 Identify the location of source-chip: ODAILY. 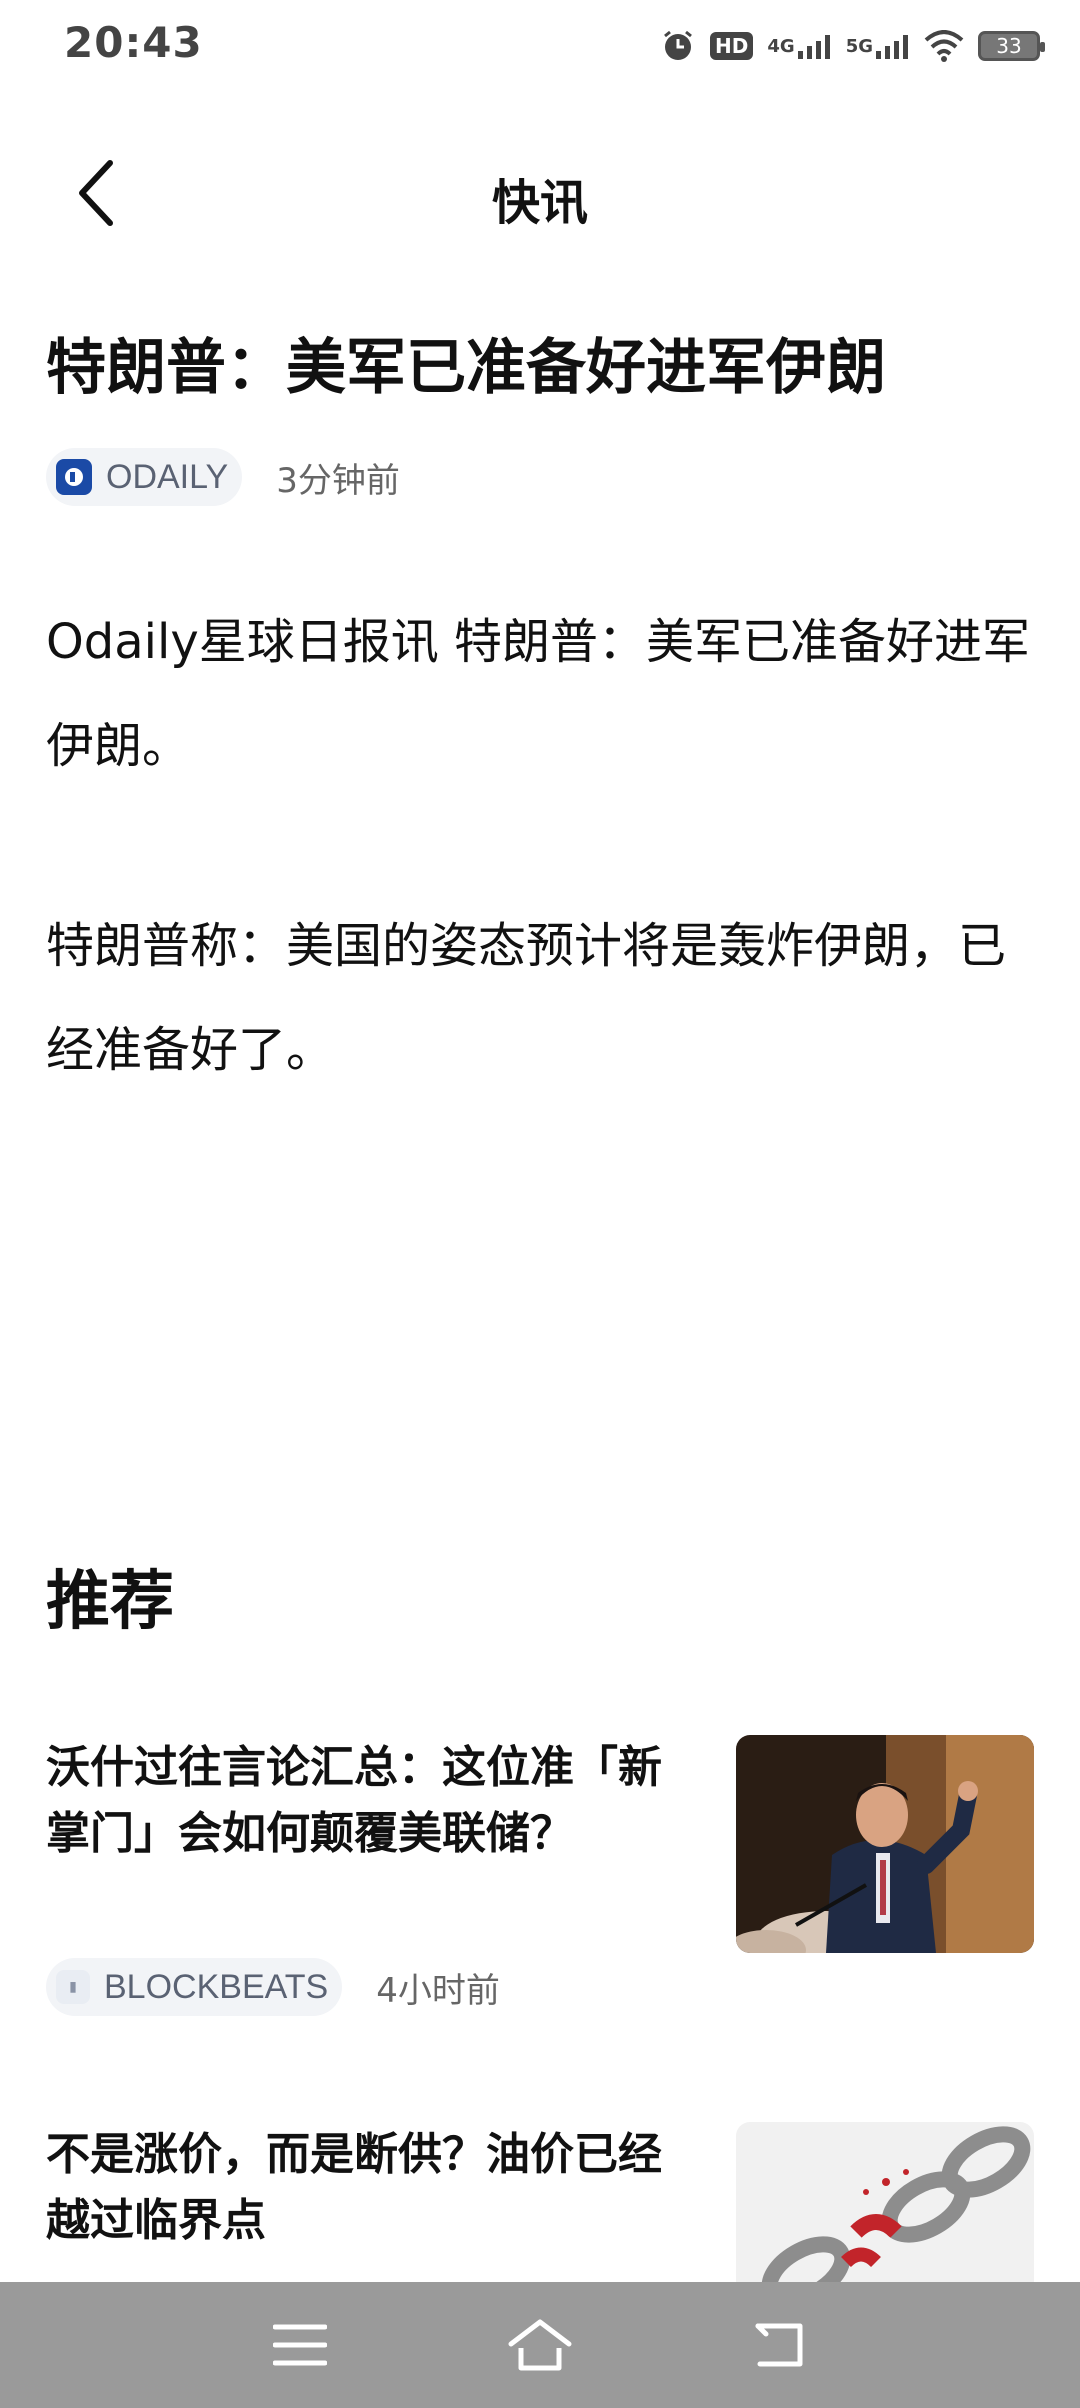
(144, 477).